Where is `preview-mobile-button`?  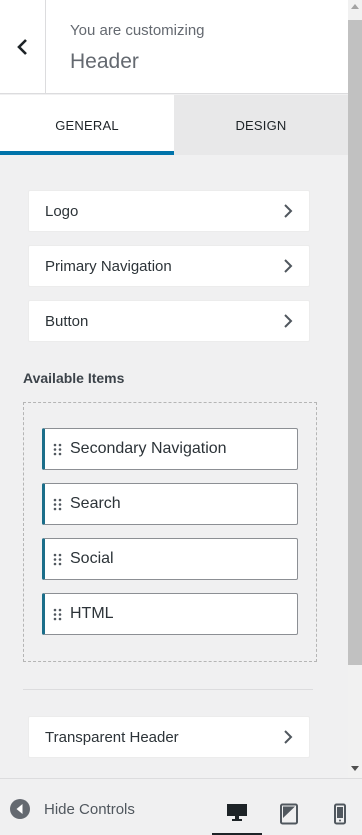 preview-mobile-button is located at coordinates (338, 813).